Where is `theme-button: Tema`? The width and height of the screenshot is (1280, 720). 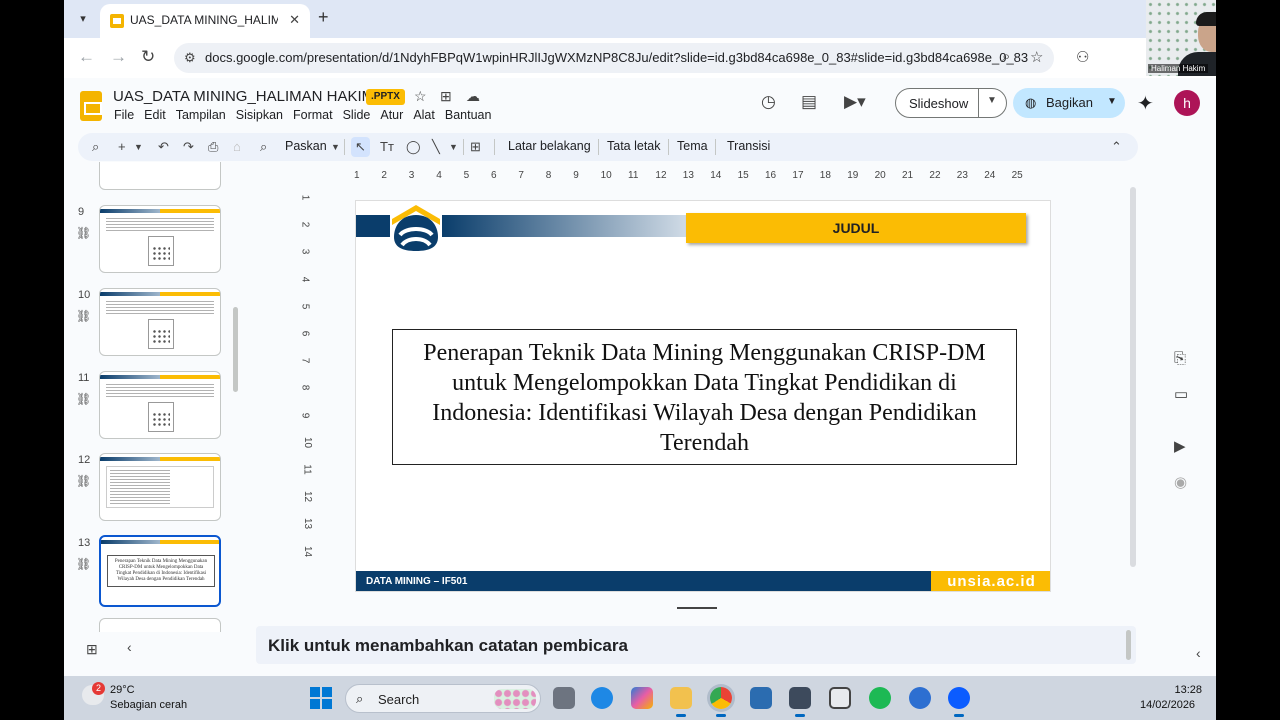
theme-button: Tema is located at coordinates (692, 146).